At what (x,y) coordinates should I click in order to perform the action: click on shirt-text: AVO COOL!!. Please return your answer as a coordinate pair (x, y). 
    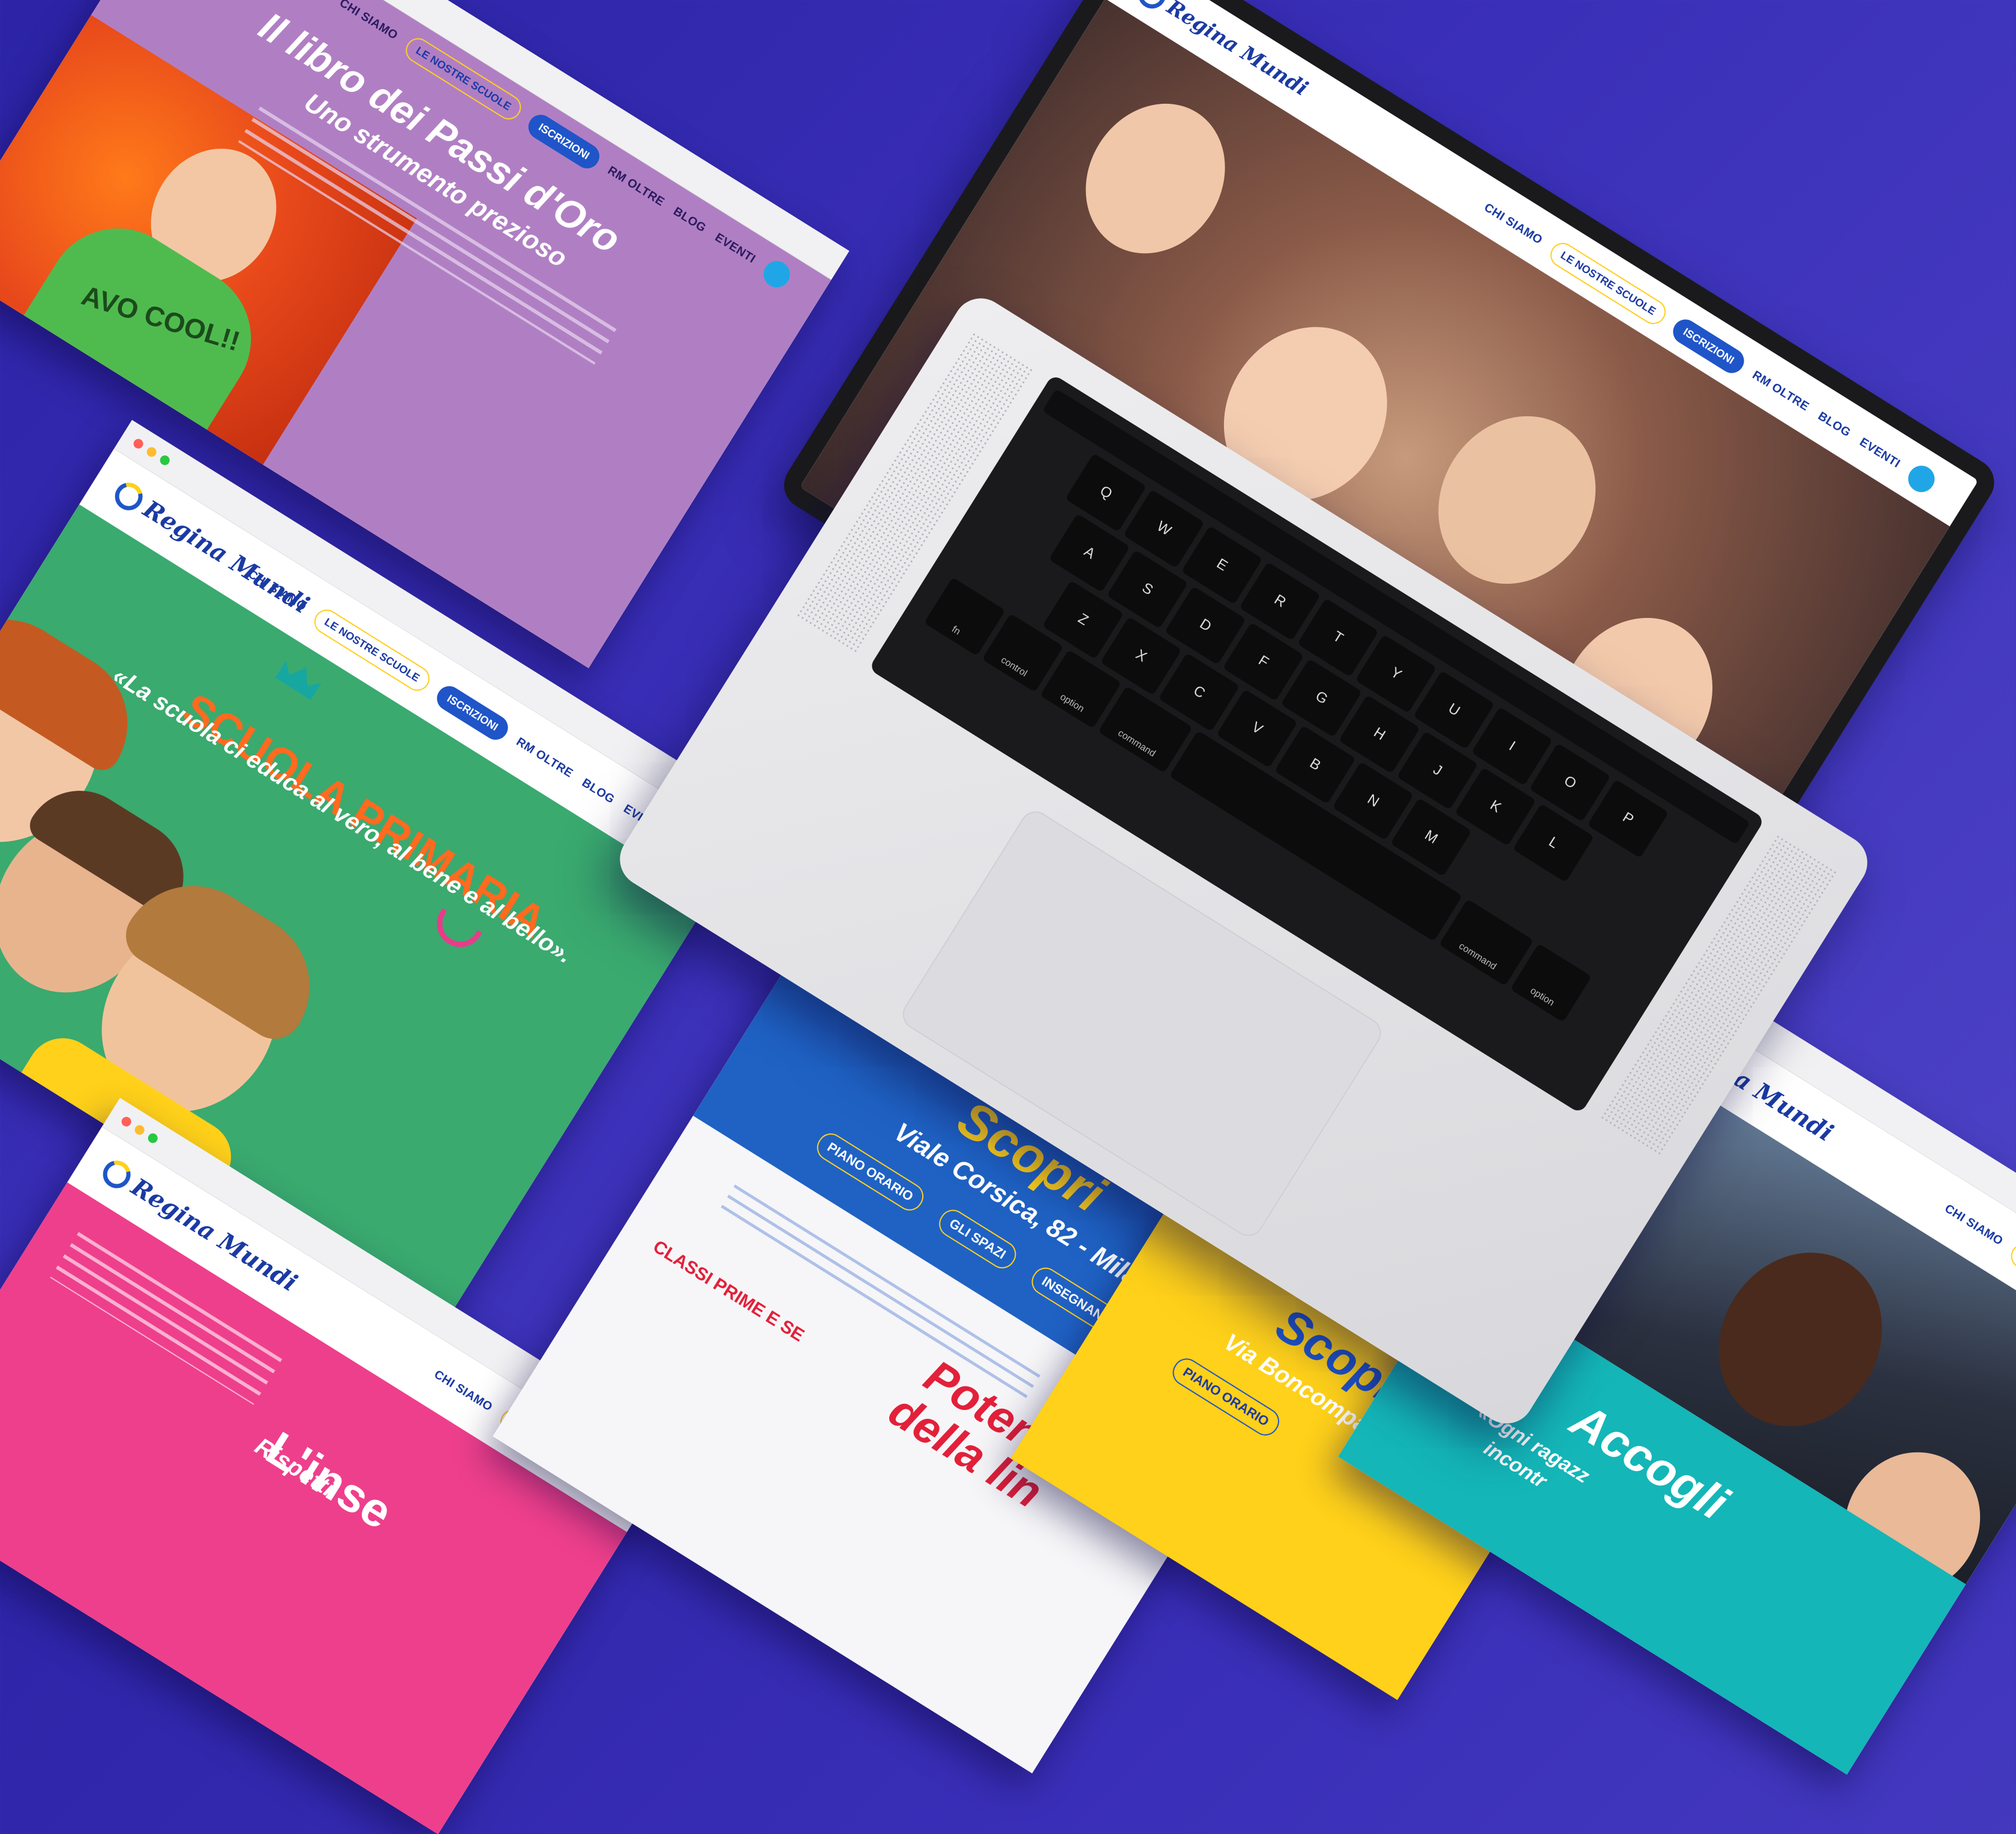
    Looking at the image, I should click on (161, 318).